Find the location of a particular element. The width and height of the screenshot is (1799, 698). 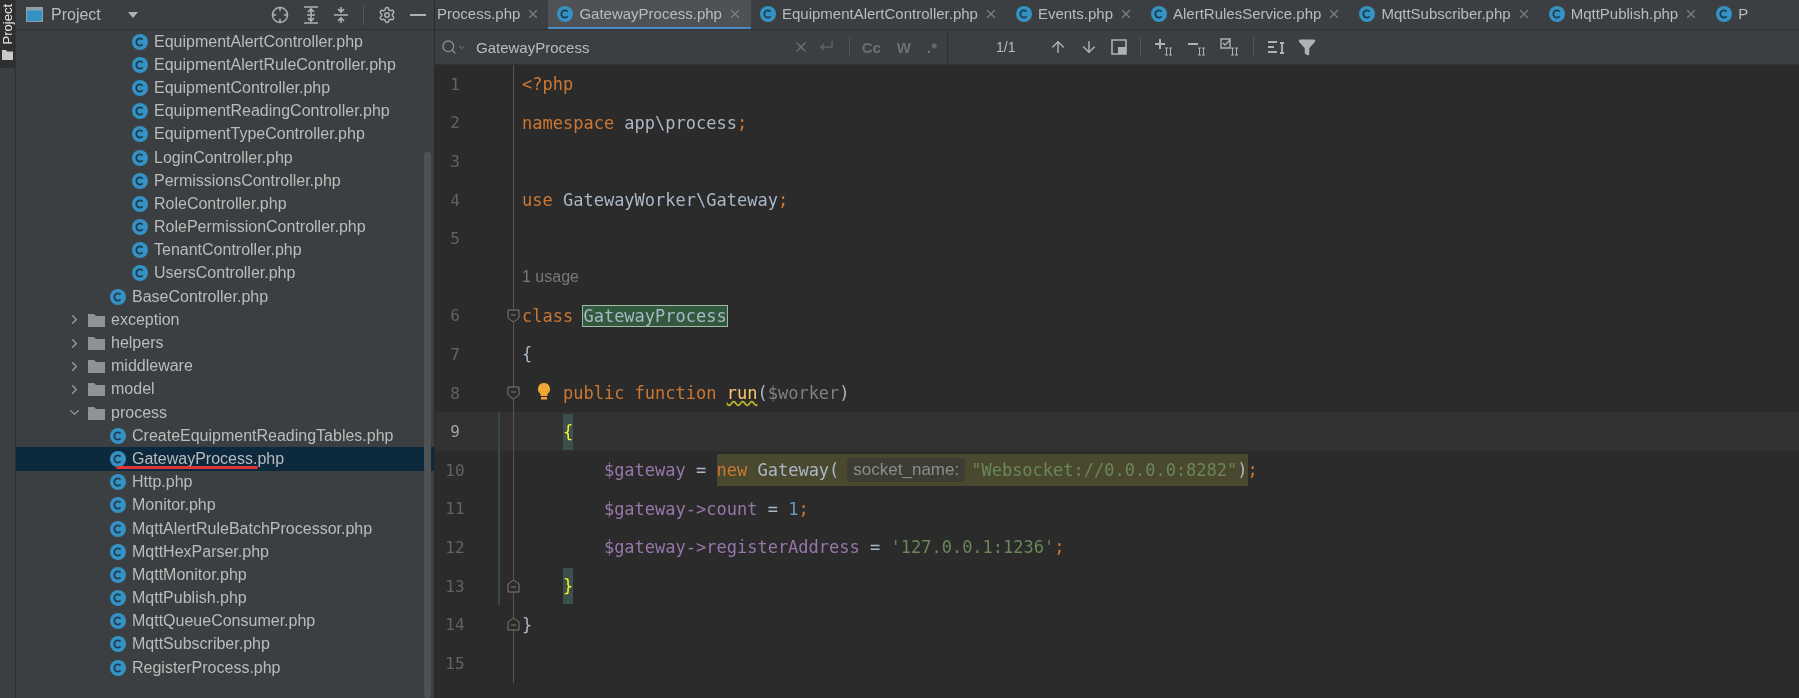

code-text: } is located at coordinates (568, 586).